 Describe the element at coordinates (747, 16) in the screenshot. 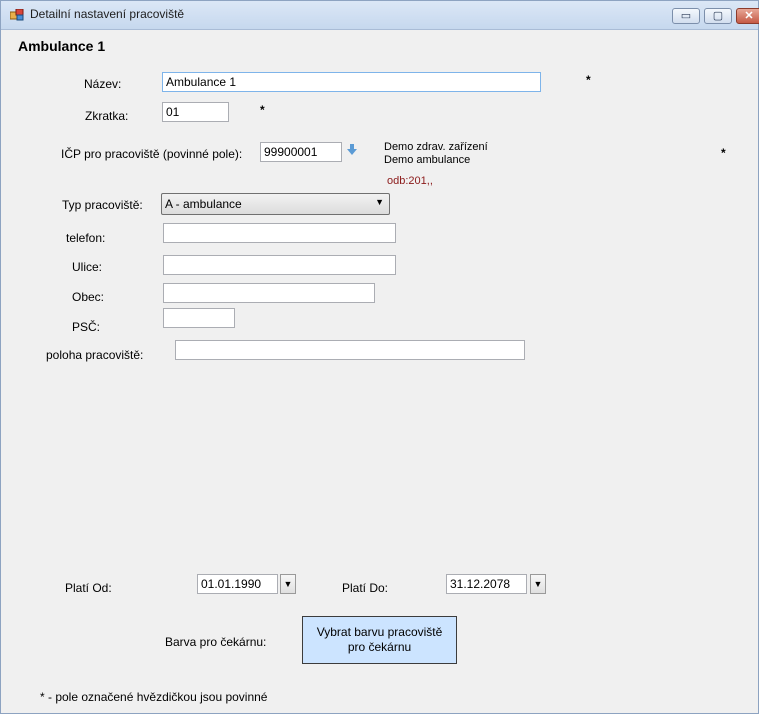

I see `close-button: ✕` at that location.